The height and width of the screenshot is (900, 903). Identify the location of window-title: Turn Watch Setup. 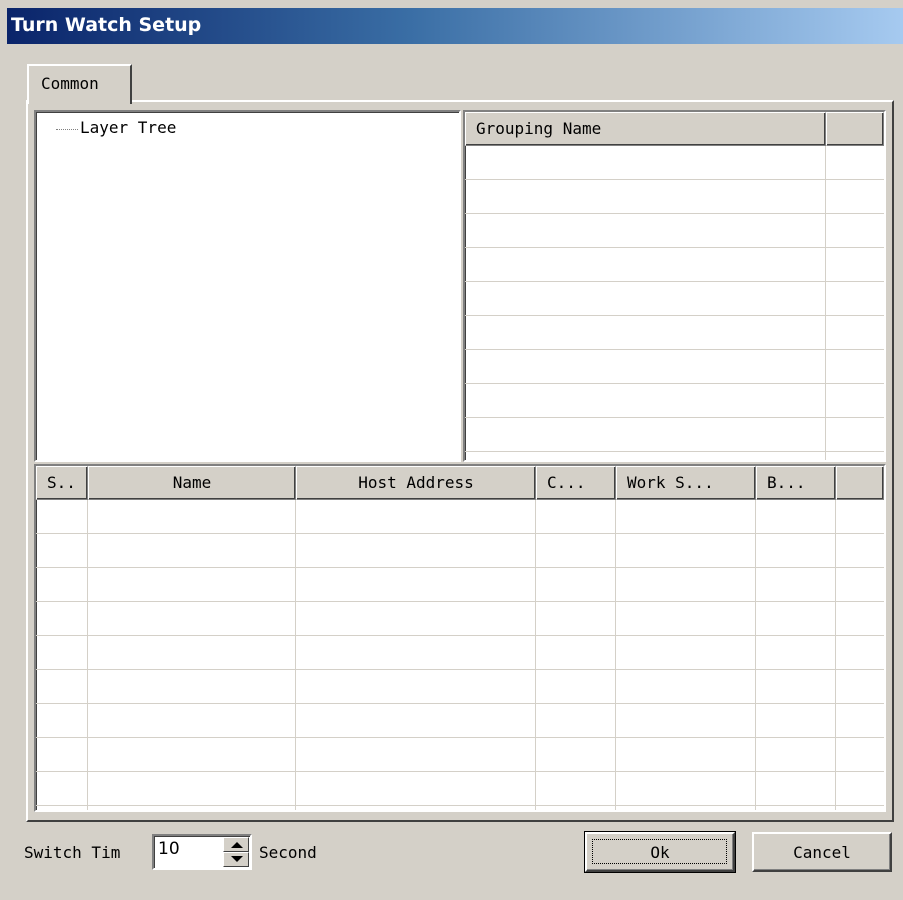
(106, 25).